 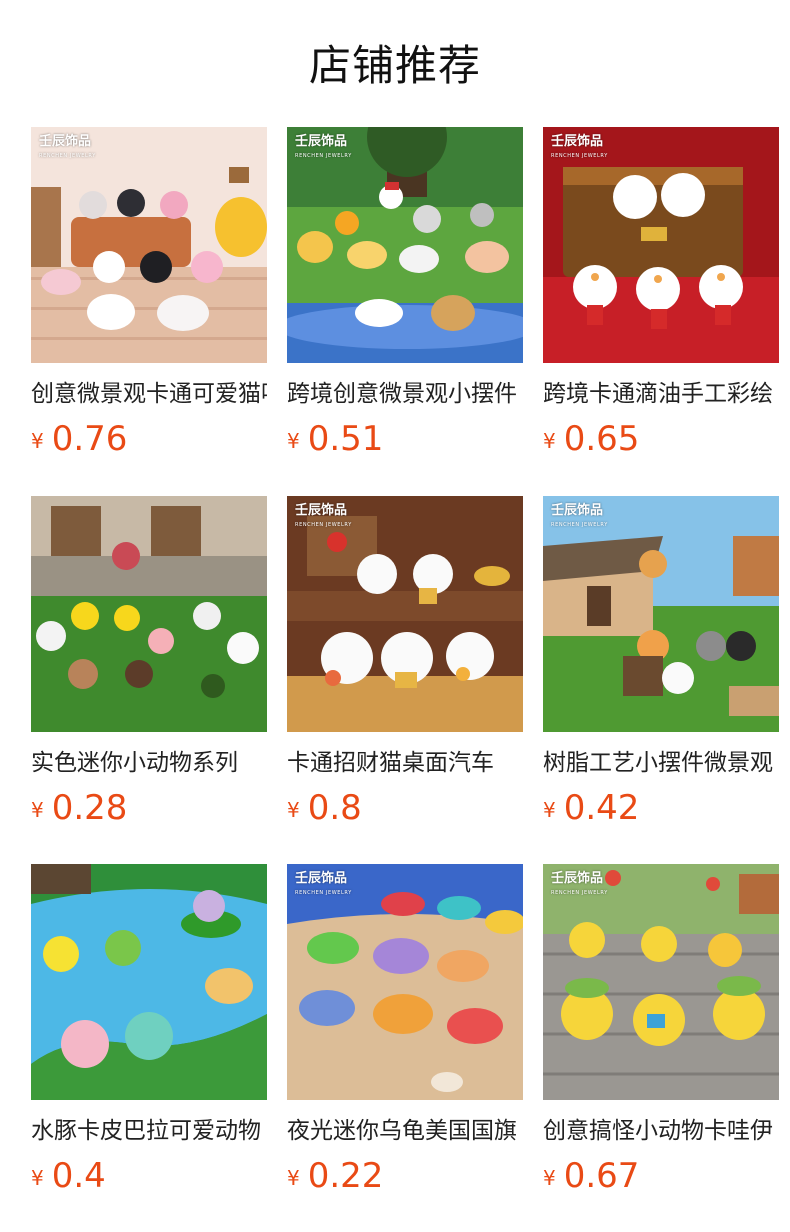 What do you see at coordinates (661, 808) in the screenshot?
I see `product-price: ¥0.42` at bounding box center [661, 808].